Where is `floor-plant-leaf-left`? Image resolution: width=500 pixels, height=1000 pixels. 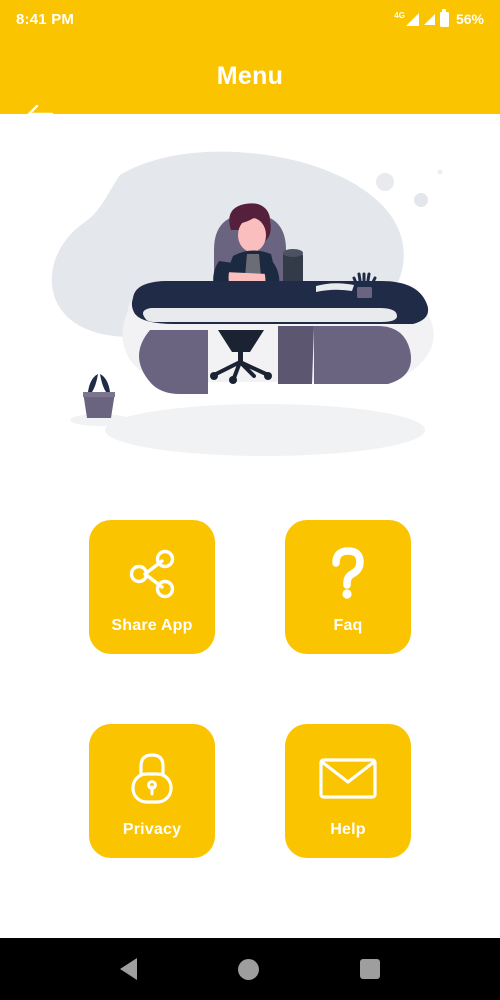
floor-plant-leaf-left is located at coordinates (93, 383).